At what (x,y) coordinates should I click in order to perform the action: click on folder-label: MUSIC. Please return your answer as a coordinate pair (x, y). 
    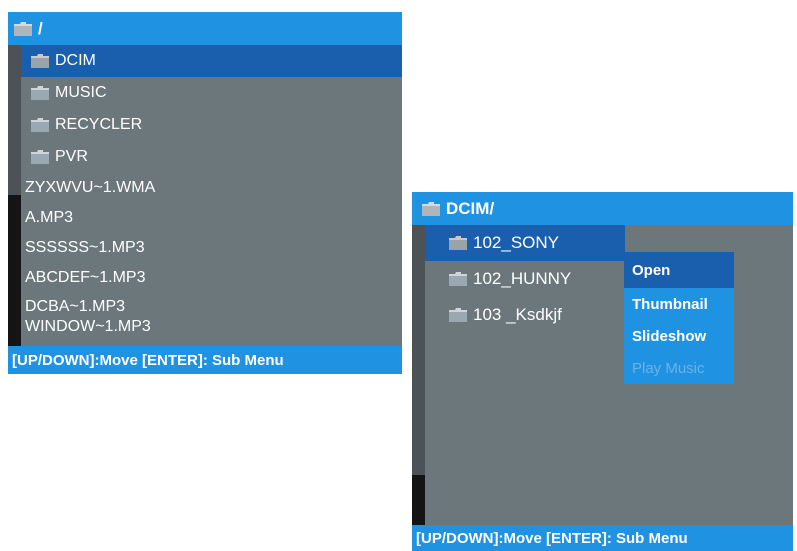
    Looking at the image, I should click on (81, 92).